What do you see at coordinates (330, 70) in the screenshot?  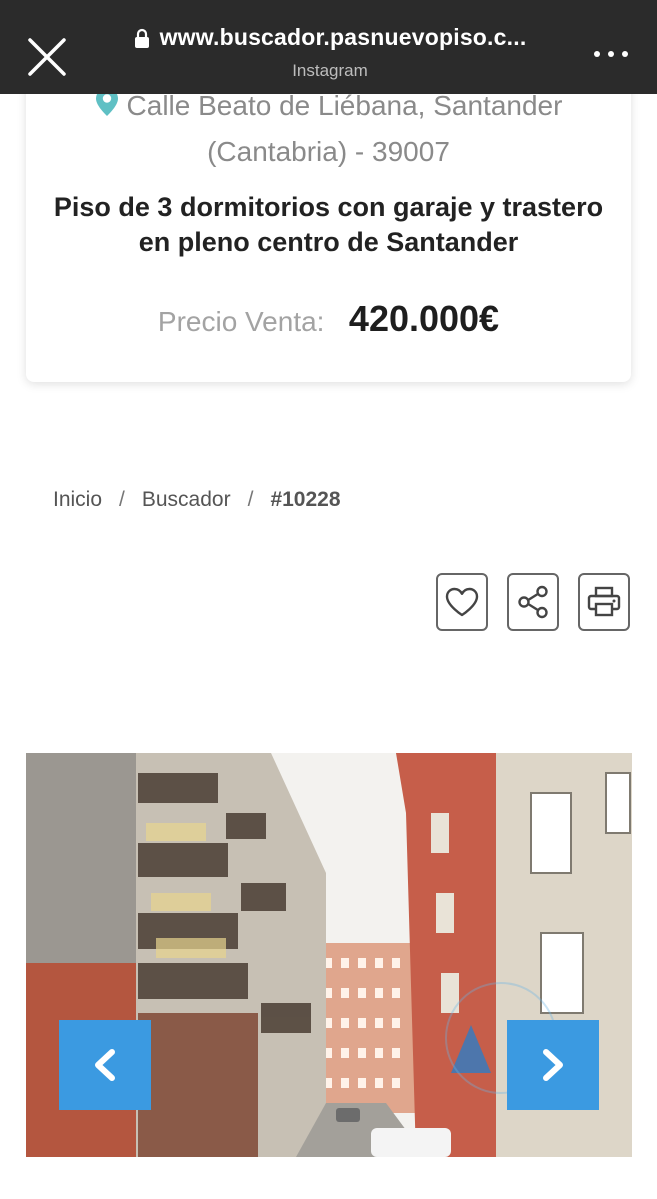 I see `source-app-label: Instagram` at bounding box center [330, 70].